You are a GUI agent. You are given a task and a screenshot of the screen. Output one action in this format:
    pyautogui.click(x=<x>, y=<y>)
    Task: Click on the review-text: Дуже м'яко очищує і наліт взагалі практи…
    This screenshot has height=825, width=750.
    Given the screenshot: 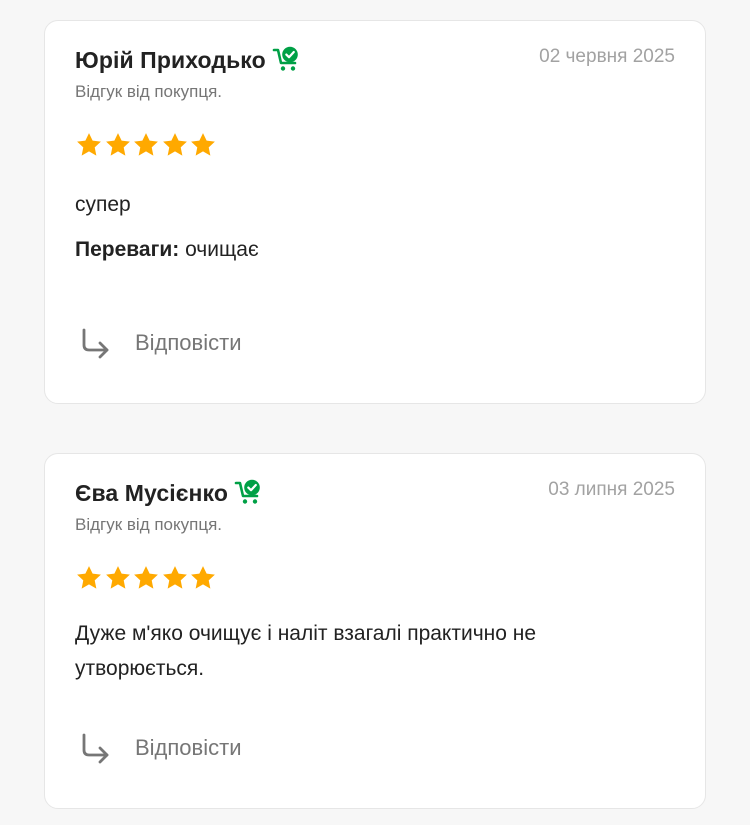 What is the action you would take?
    pyautogui.click(x=306, y=651)
    